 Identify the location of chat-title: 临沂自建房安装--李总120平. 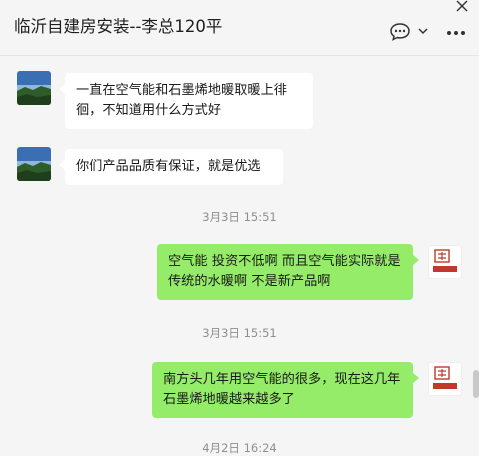
(118, 26).